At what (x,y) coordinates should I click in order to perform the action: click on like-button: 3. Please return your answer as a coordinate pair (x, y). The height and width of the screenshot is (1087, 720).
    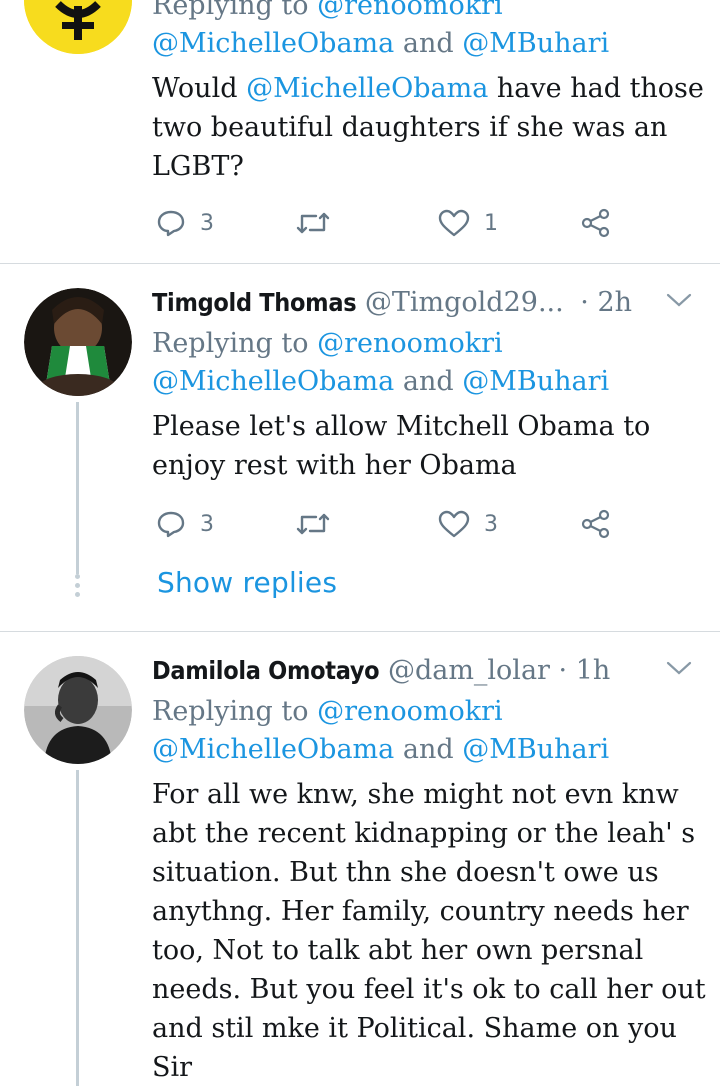
    Looking at the image, I should click on (468, 524).